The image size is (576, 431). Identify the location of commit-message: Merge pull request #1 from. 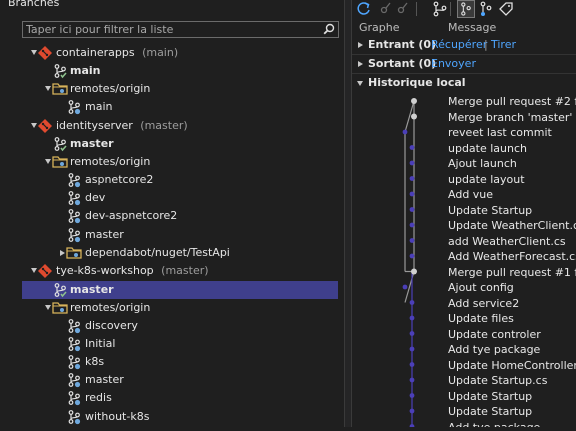
(512, 273).